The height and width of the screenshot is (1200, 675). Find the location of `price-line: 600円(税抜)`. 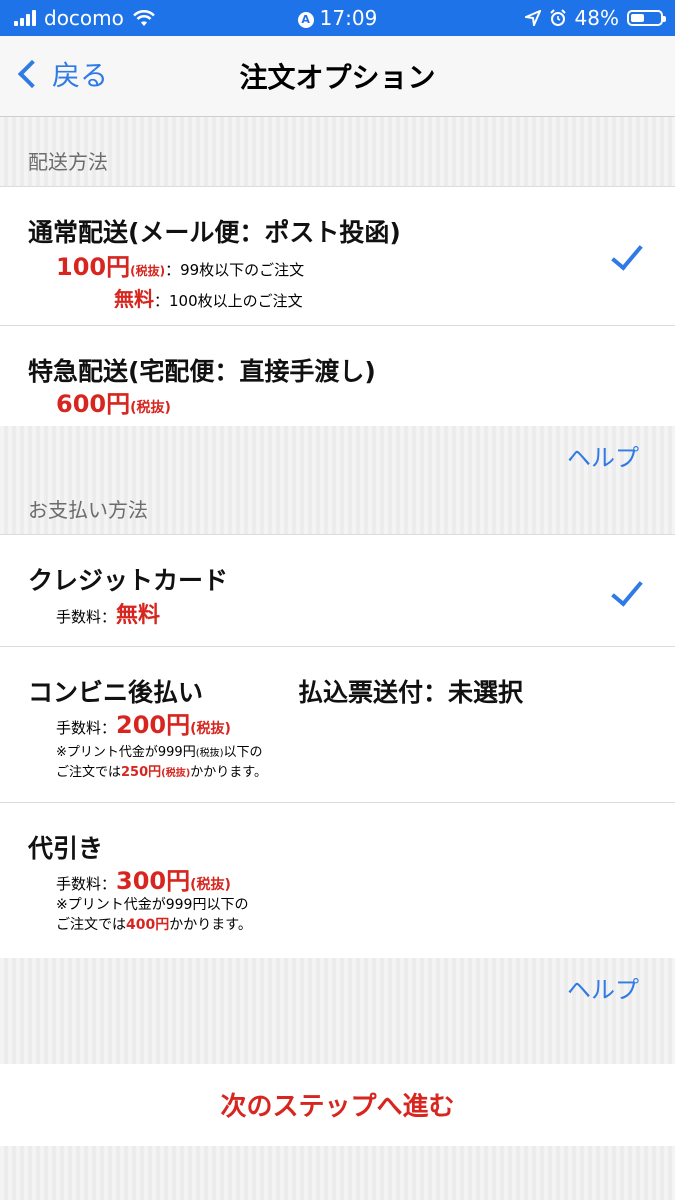

price-line: 600円(税抜) is located at coordinates (113, 401).